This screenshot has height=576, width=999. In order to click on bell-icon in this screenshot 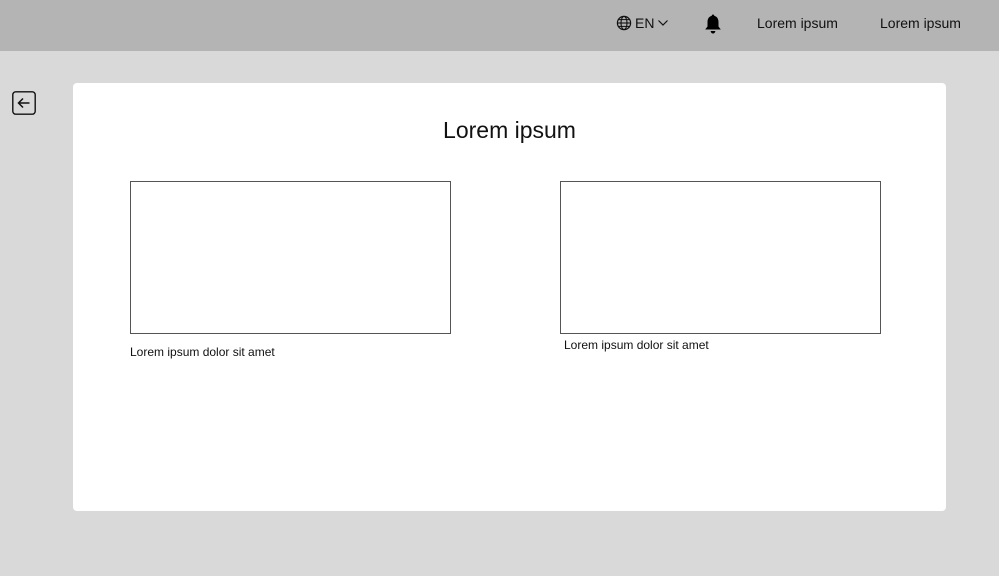, I will do `click(713, 24)`.